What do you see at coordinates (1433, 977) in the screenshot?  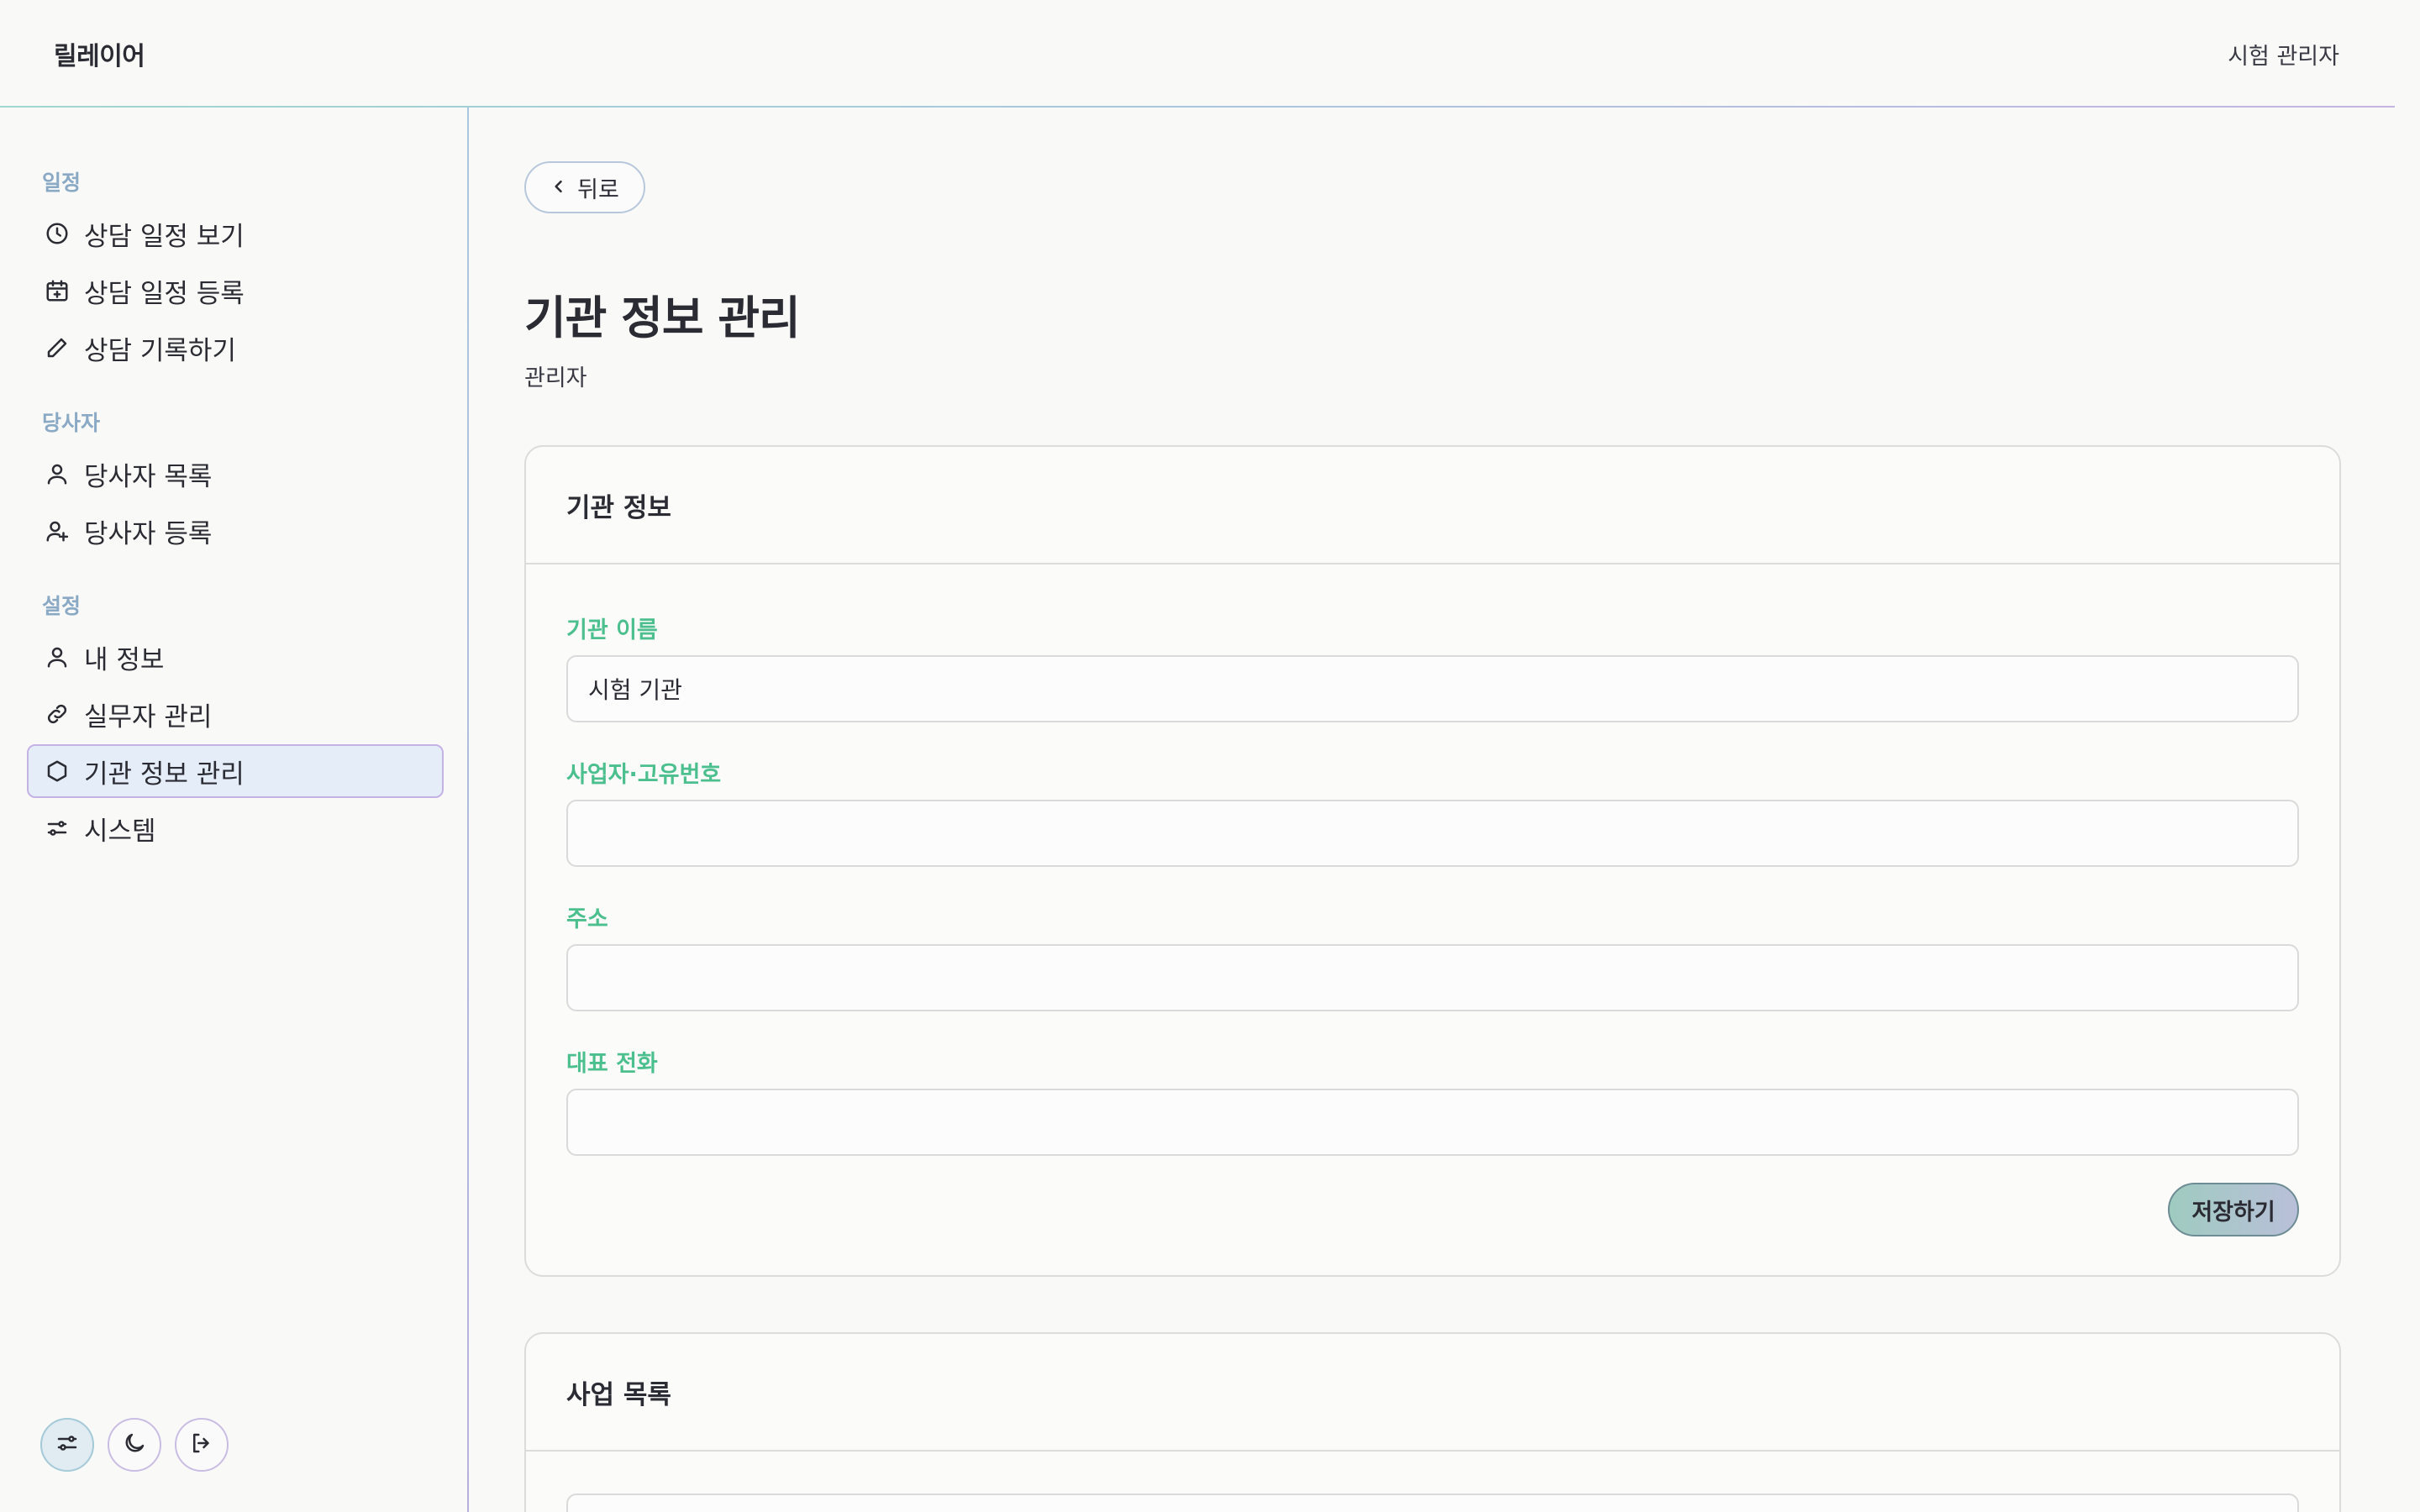 I see `address-input` at bounding box center [1433, 977].